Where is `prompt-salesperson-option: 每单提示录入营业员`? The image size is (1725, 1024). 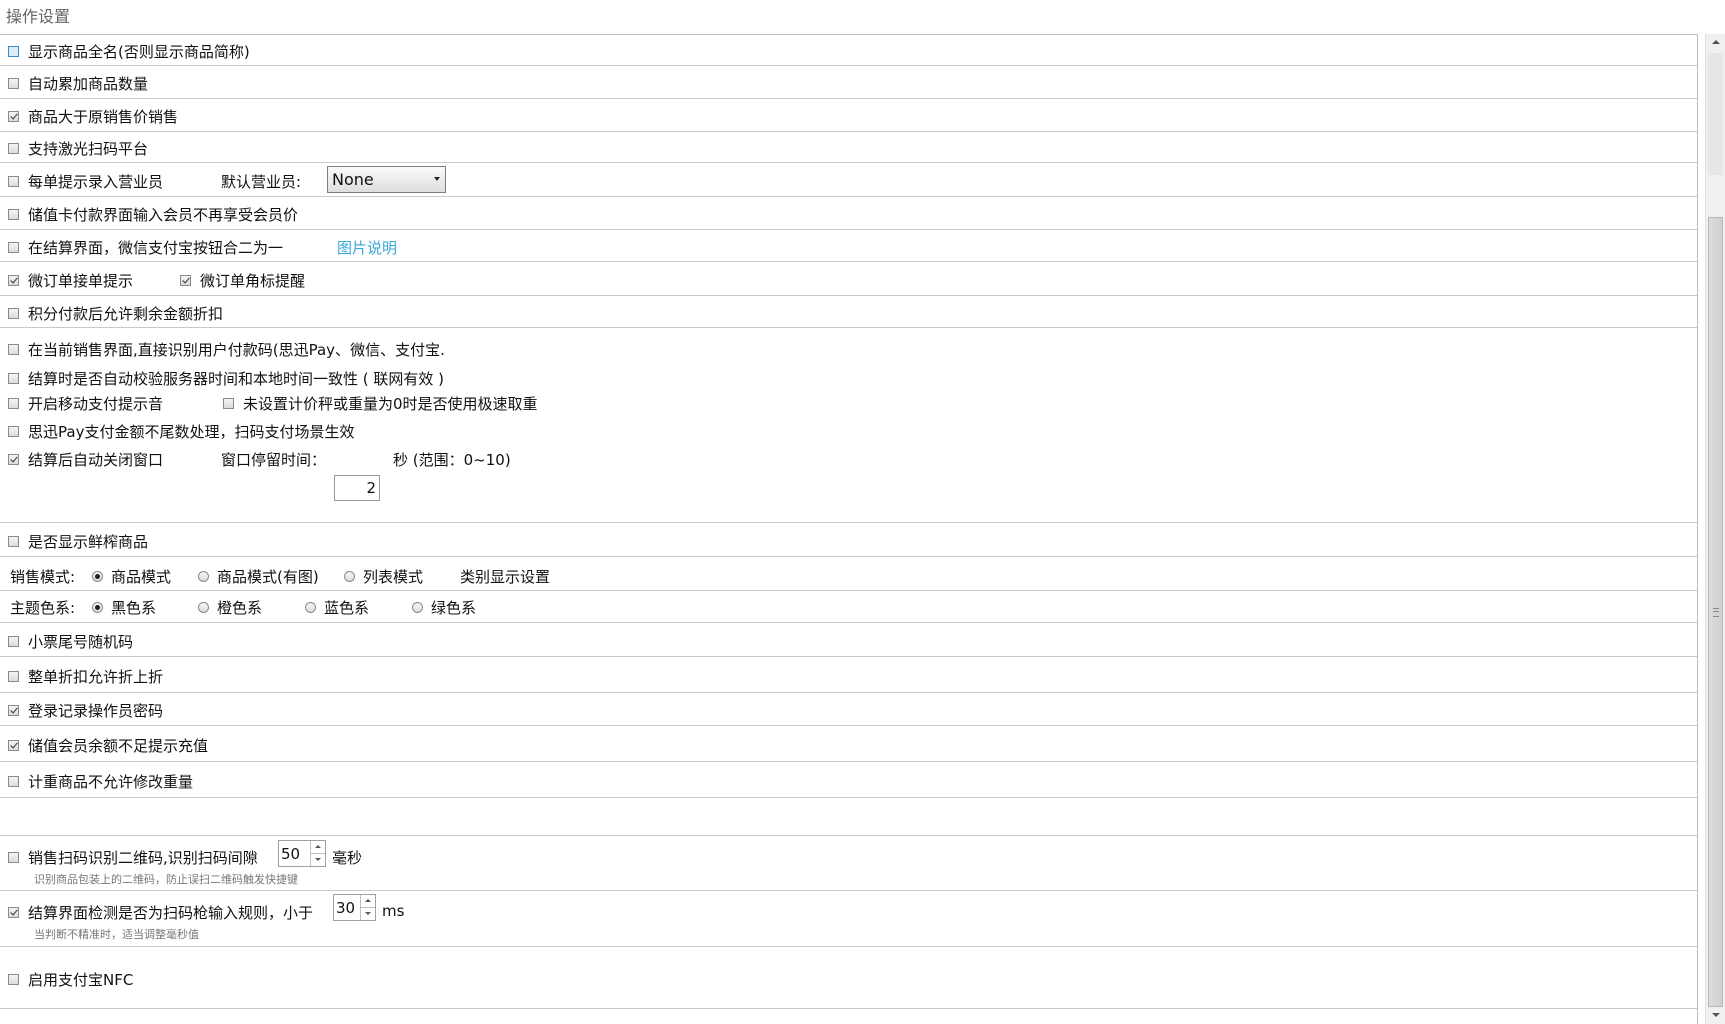
prompt-salesperson-option: 每单提示录入营业员 is located at coordinates (85, 181).